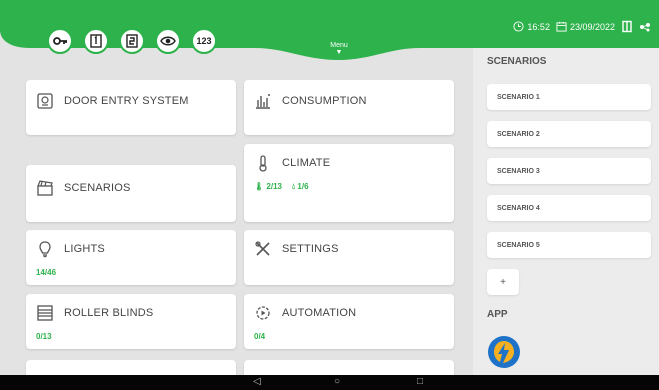 The height and width of the screenshot is (390, 659). I want to click on clock-icon, so click(518, 26).